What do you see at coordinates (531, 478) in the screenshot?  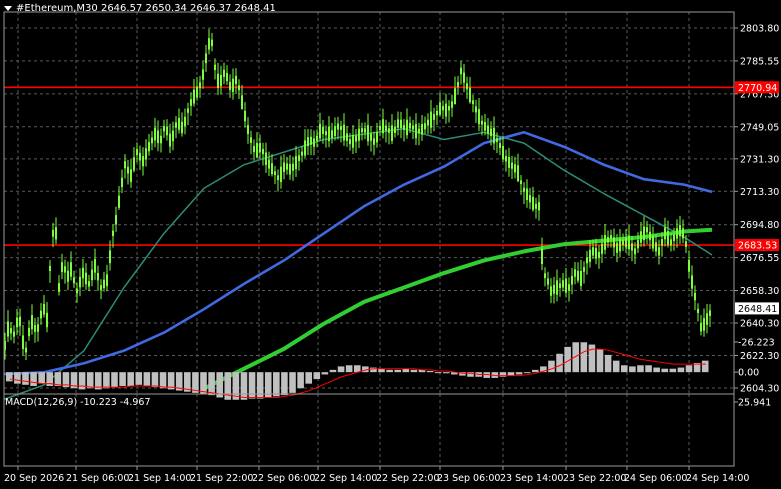 I see `time-label: 23 Sep 14:00` at bounding box center [531, 478].